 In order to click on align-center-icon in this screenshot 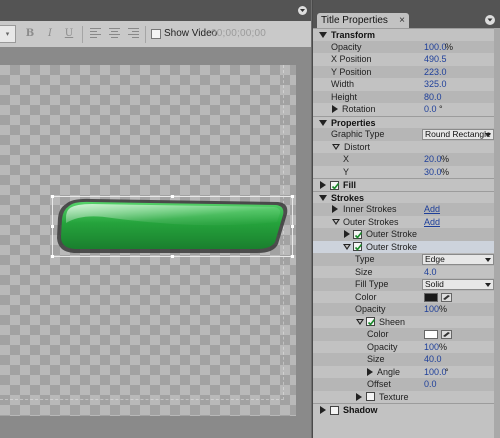, I will do `click(114, 33)`.